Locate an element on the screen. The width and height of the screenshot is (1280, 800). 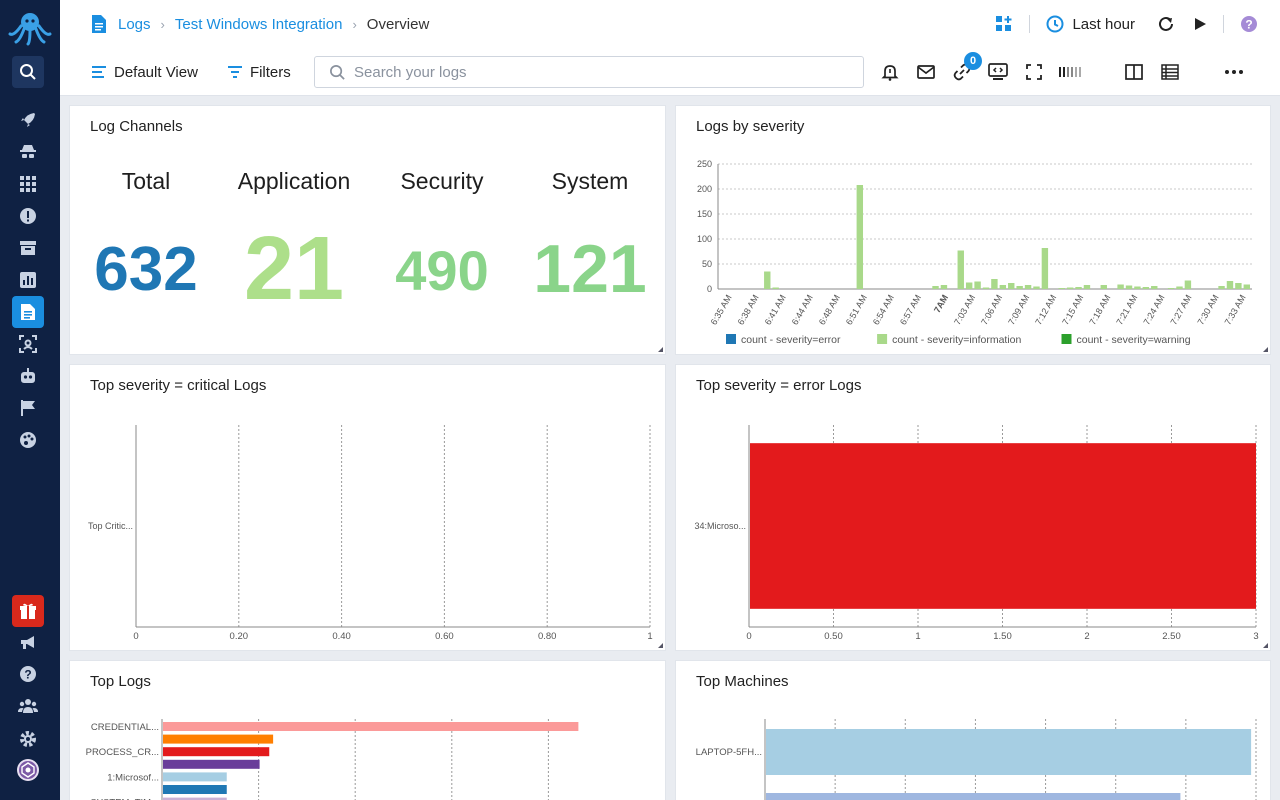
x-tick-label: 7:03 AM is located at coordinates (964, 310).